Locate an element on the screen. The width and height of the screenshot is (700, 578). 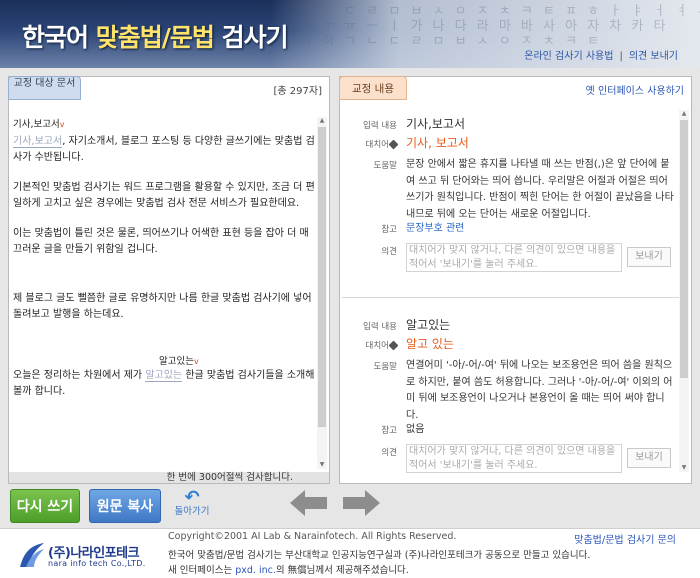
suggestion-overlay-2: 알고있는v is located at coordinates (164, 362).